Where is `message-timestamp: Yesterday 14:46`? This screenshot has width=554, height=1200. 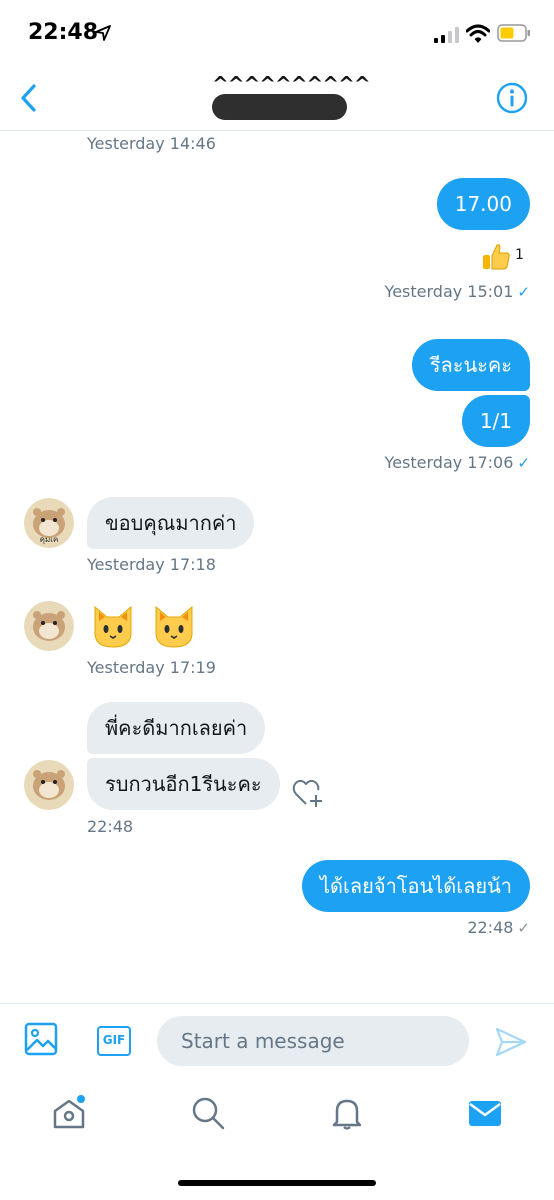 message-timestamp: Yesterday 14:46 is located at coordinates (151, 143).